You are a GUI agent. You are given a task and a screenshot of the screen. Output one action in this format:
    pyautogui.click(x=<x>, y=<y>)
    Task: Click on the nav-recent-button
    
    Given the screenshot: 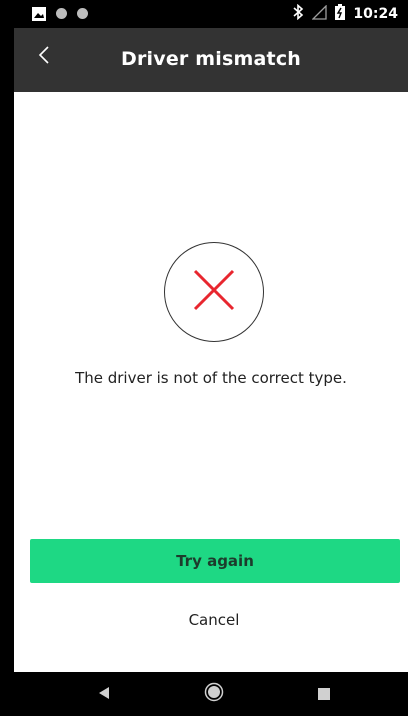 What is the action you would take?
    pyautogui.click(x=324, y=694)
    